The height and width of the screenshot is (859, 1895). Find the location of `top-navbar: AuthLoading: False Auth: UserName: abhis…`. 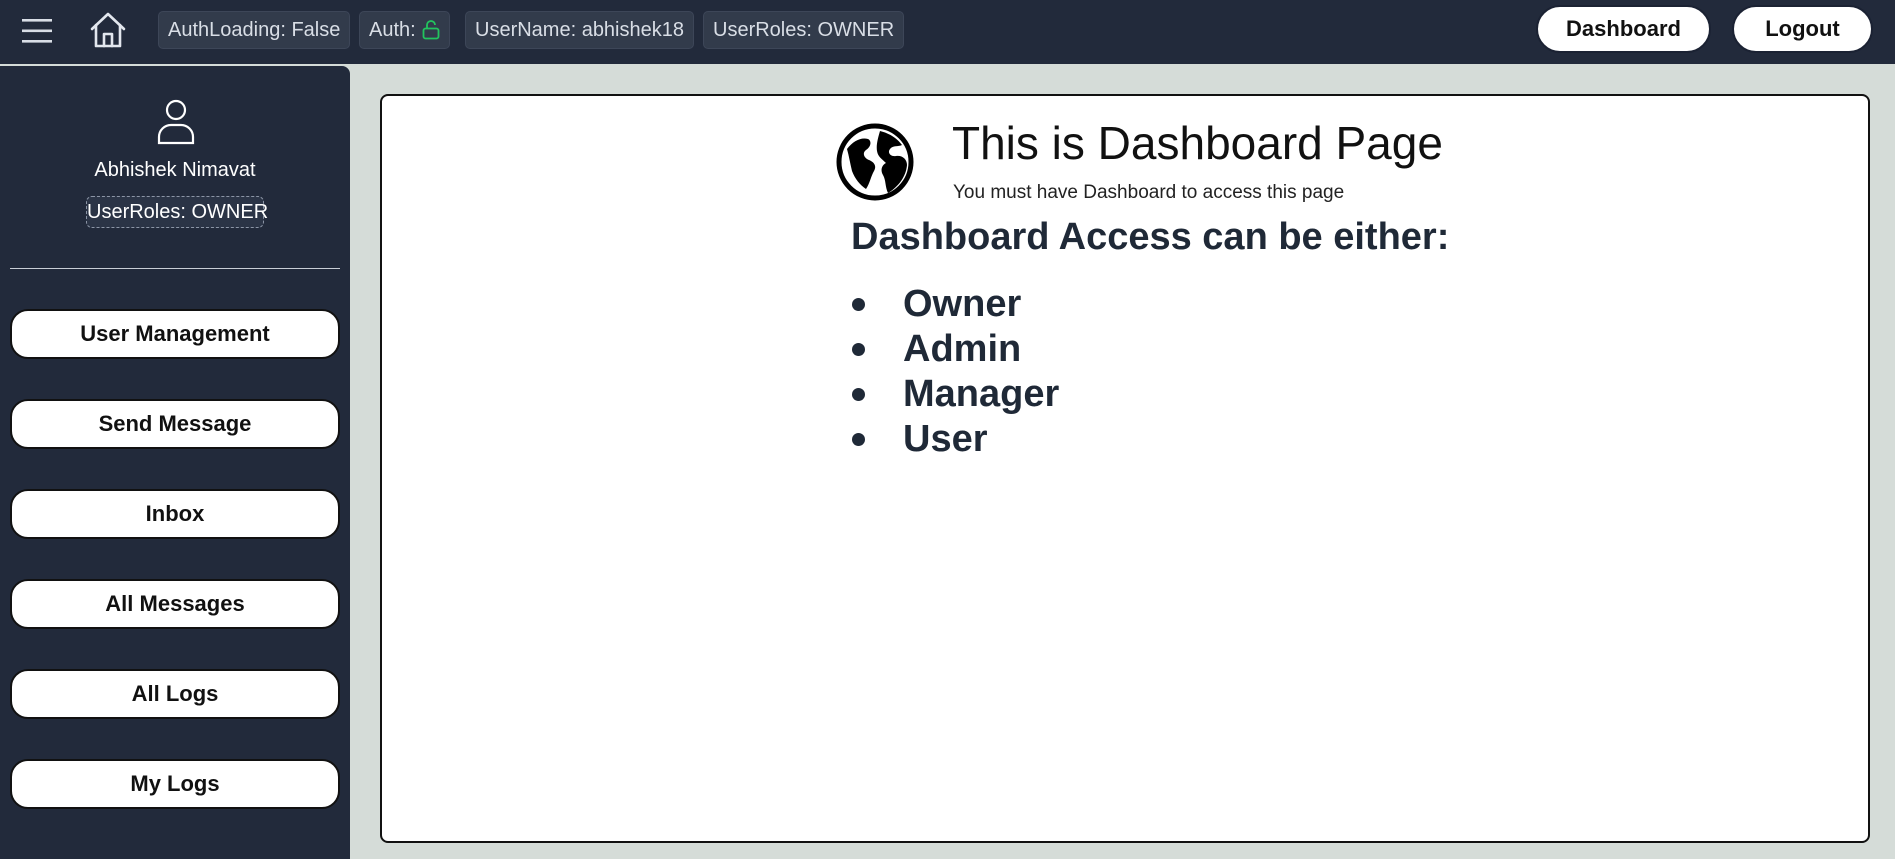

top-navbar: AuthLoading: False Auth: UserName: abhis… is located at coordinates (947, 32).